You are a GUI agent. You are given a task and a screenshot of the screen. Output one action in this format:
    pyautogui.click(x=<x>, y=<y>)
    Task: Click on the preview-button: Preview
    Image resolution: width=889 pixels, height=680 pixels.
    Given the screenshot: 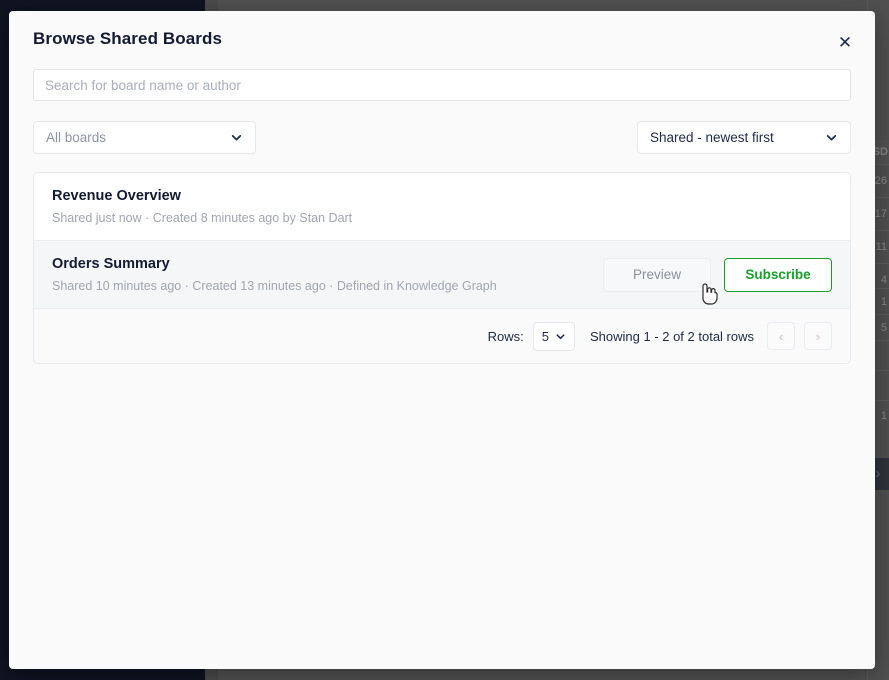 What is the action you would take?
    pyautogui.click(x=657, y=274)
    